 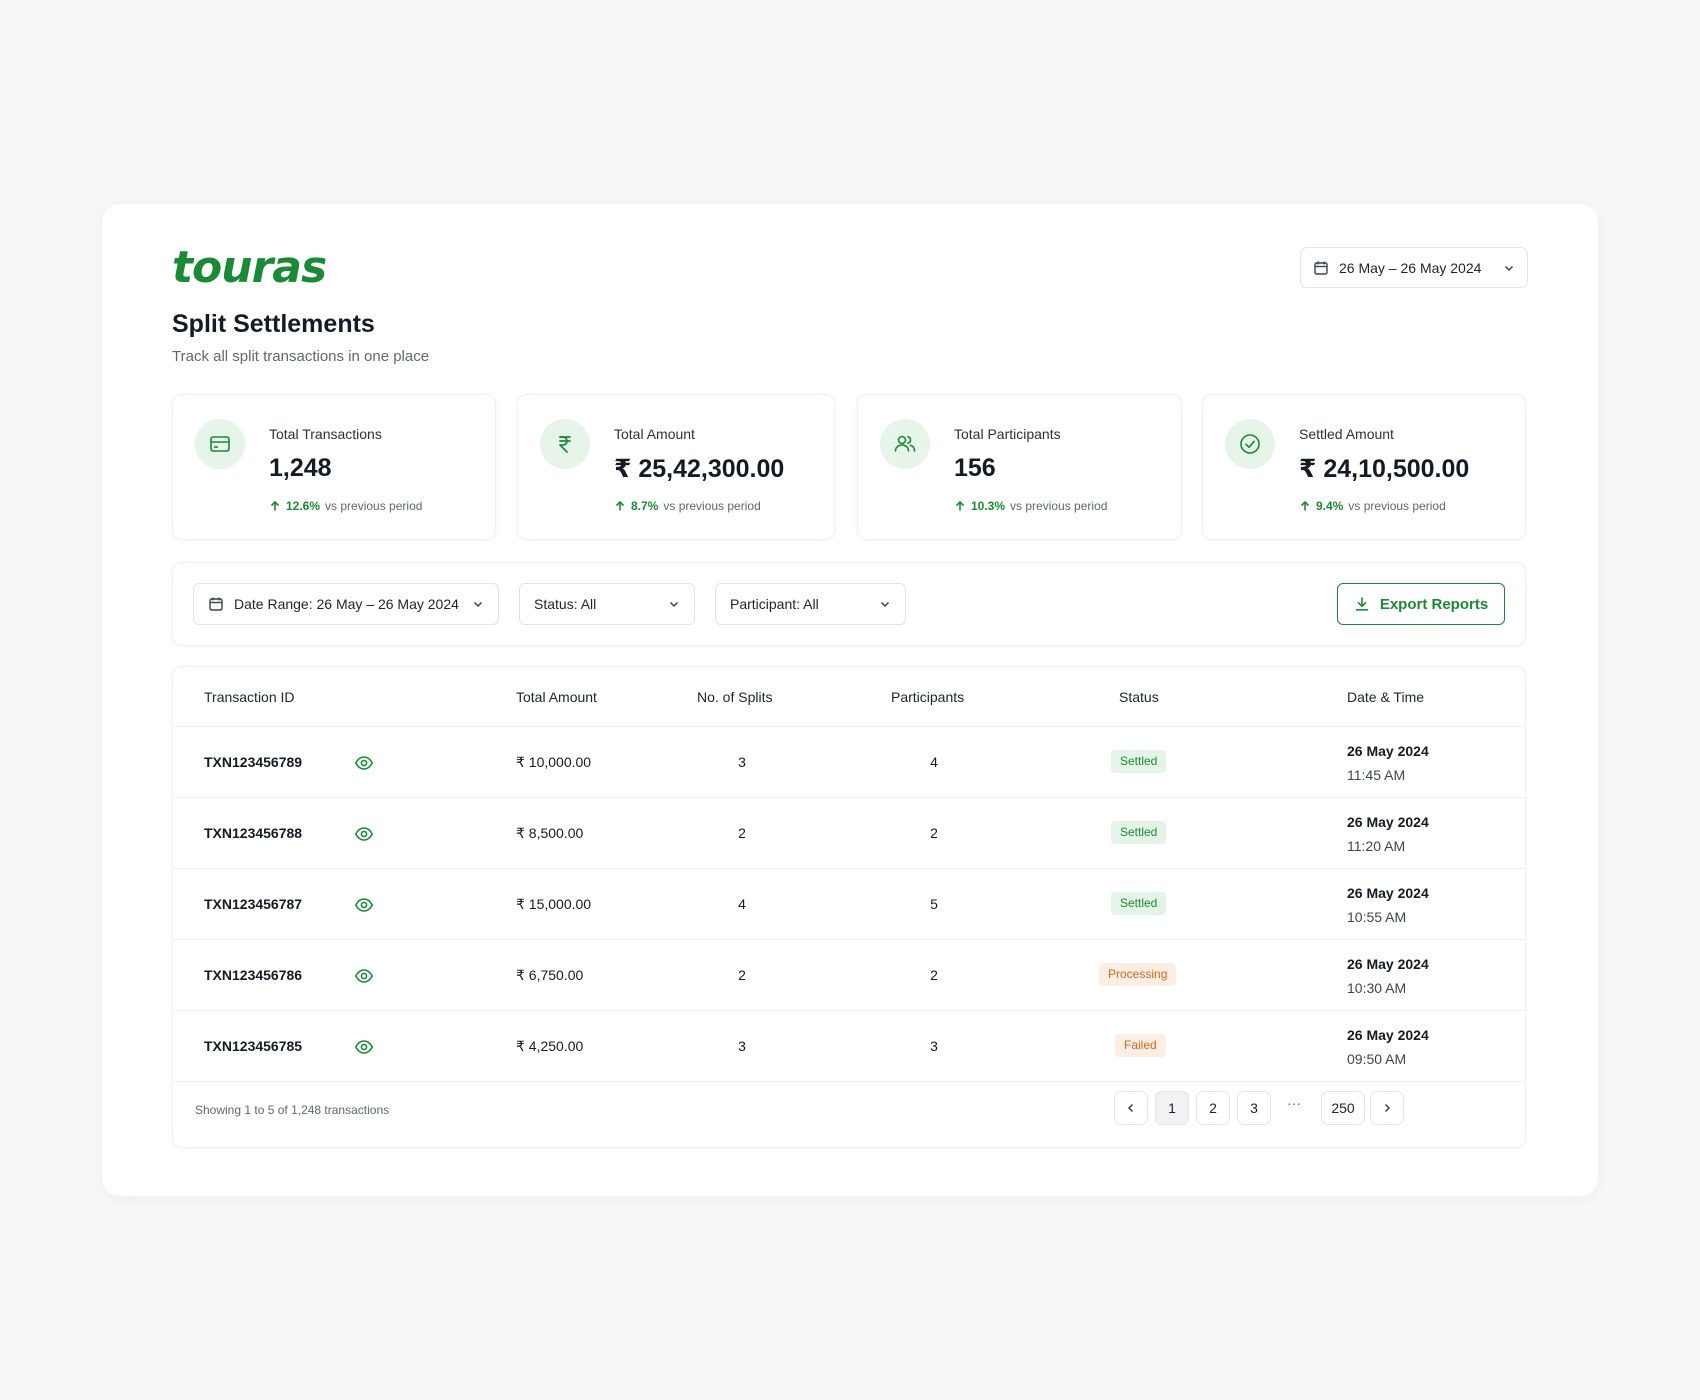 I want to click on transaction-time: 10:30 AM, so click(x=1377, y=988).